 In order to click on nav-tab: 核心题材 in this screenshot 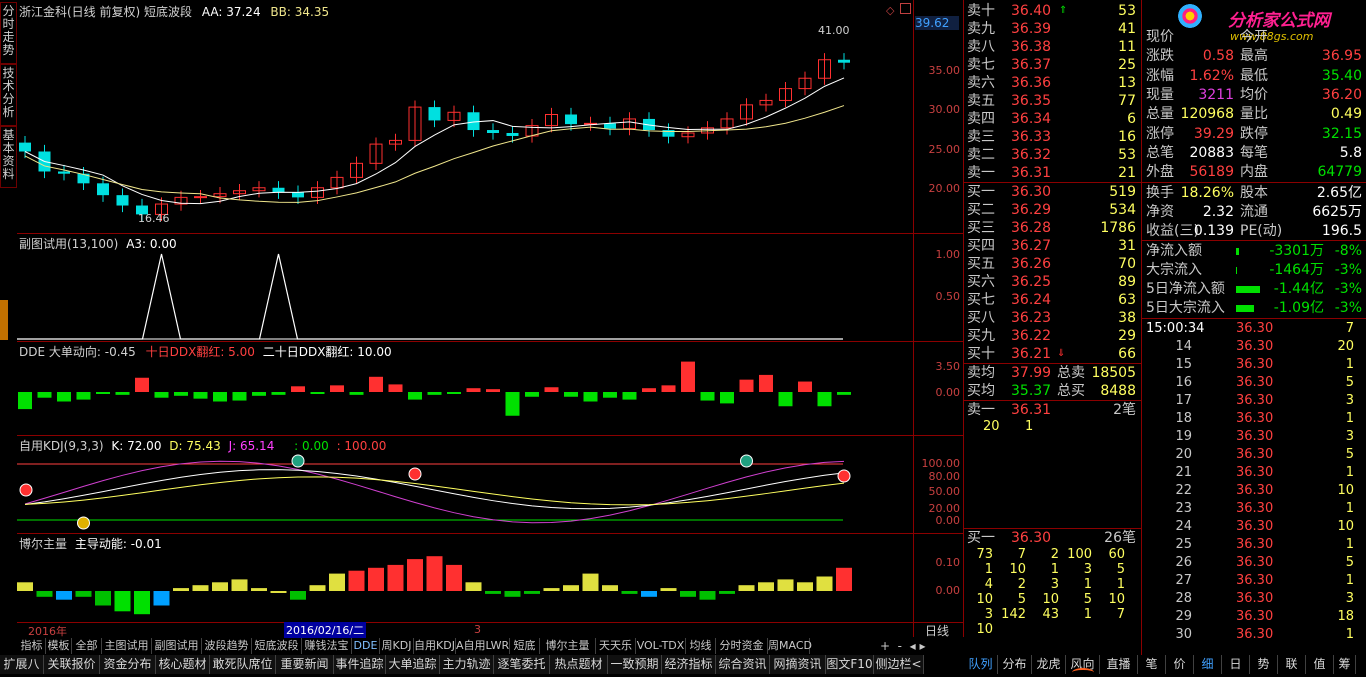, I will do `click(183, 664)`.